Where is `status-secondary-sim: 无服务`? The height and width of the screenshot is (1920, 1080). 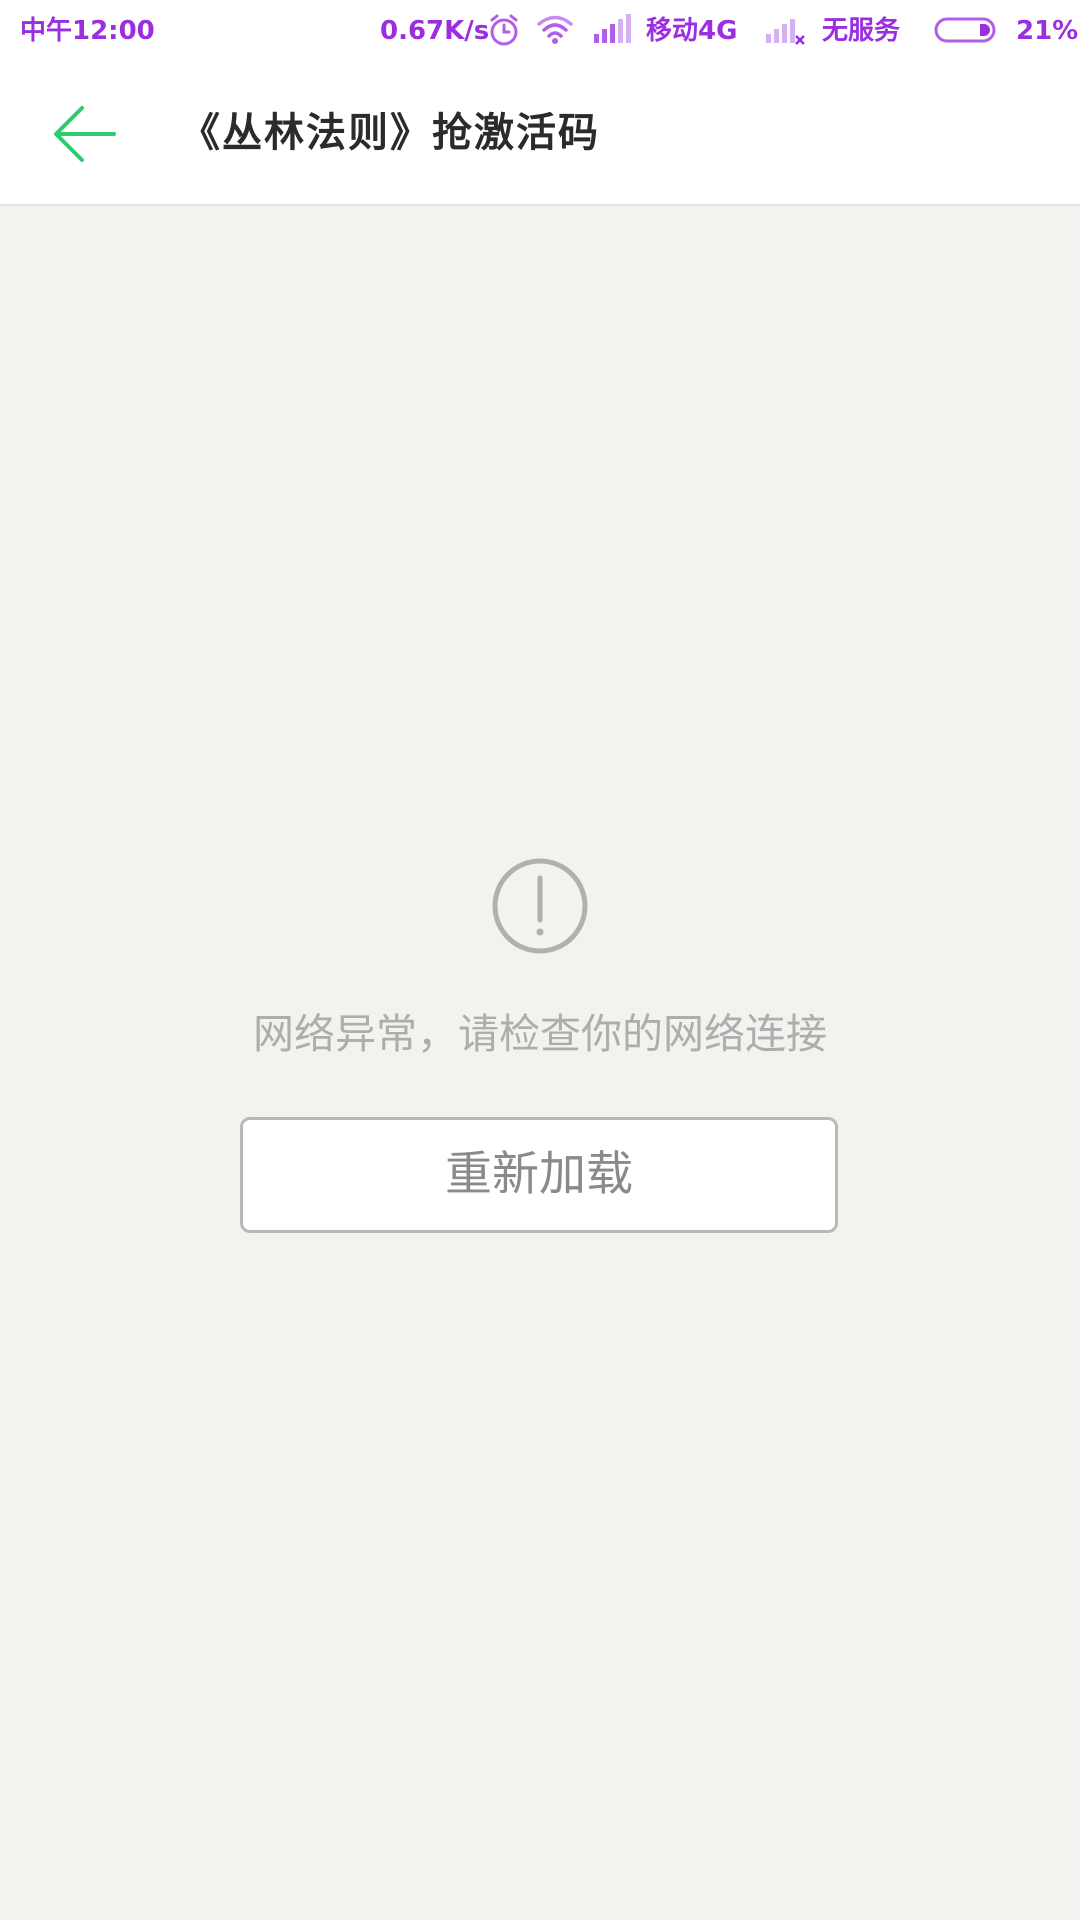 status-secondary-sim: 无服务 is located at coordinates (861, 31).